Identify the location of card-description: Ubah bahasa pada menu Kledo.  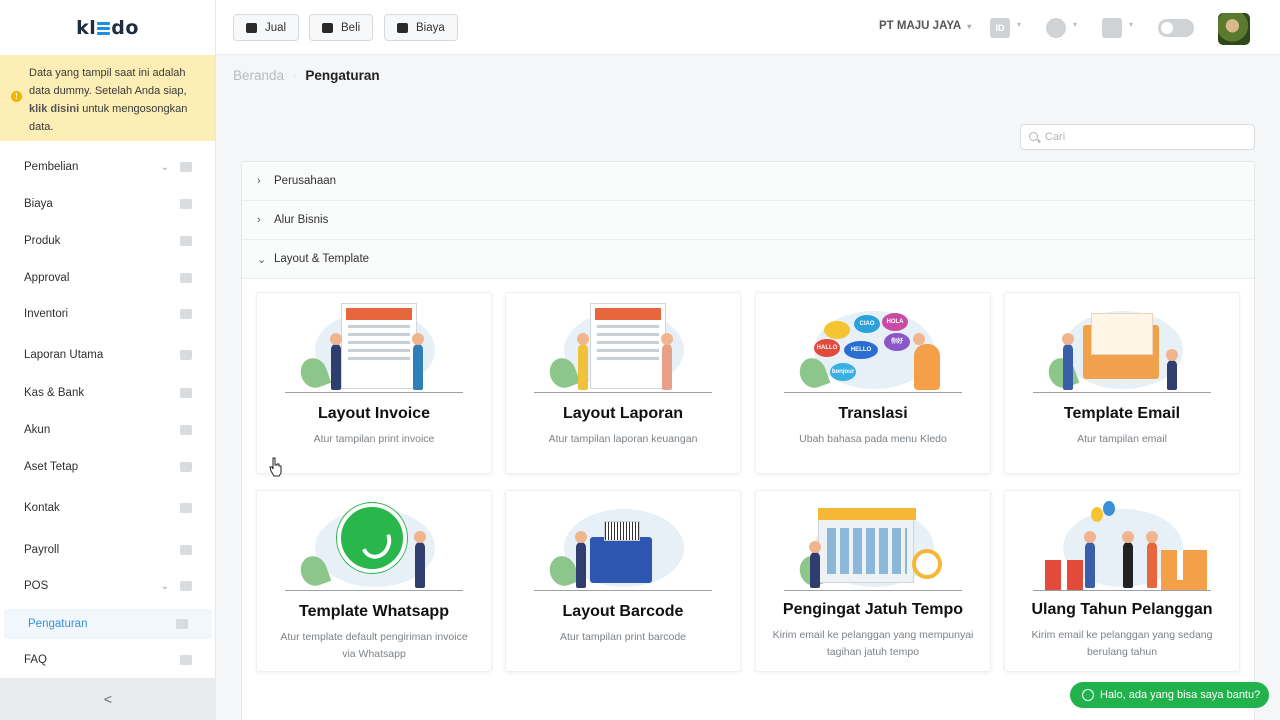
(873, 439).